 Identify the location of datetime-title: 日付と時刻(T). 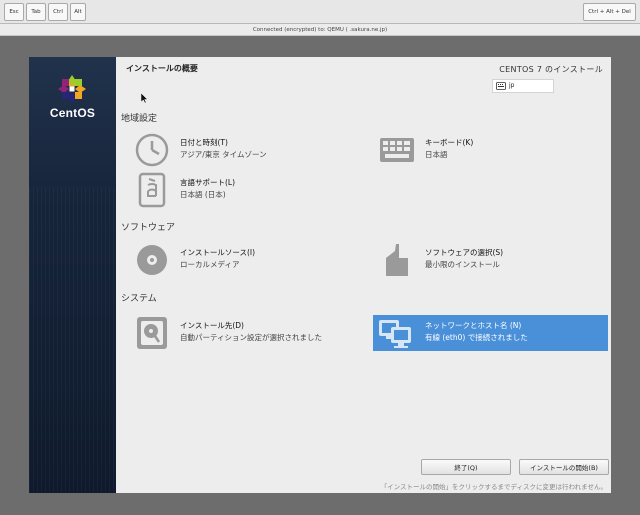
(204, 142).